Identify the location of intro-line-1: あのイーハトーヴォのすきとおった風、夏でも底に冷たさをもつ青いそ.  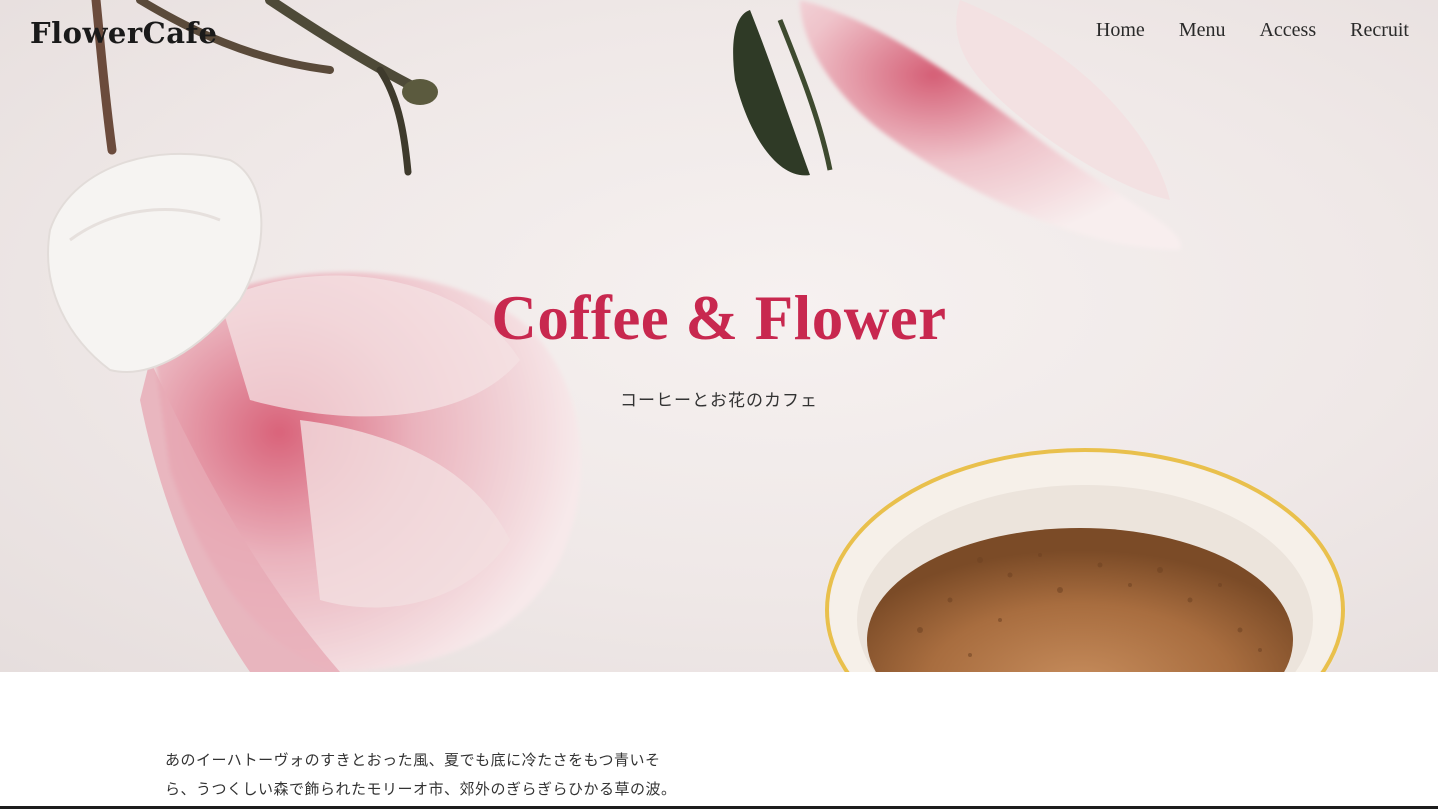
(413, 760).